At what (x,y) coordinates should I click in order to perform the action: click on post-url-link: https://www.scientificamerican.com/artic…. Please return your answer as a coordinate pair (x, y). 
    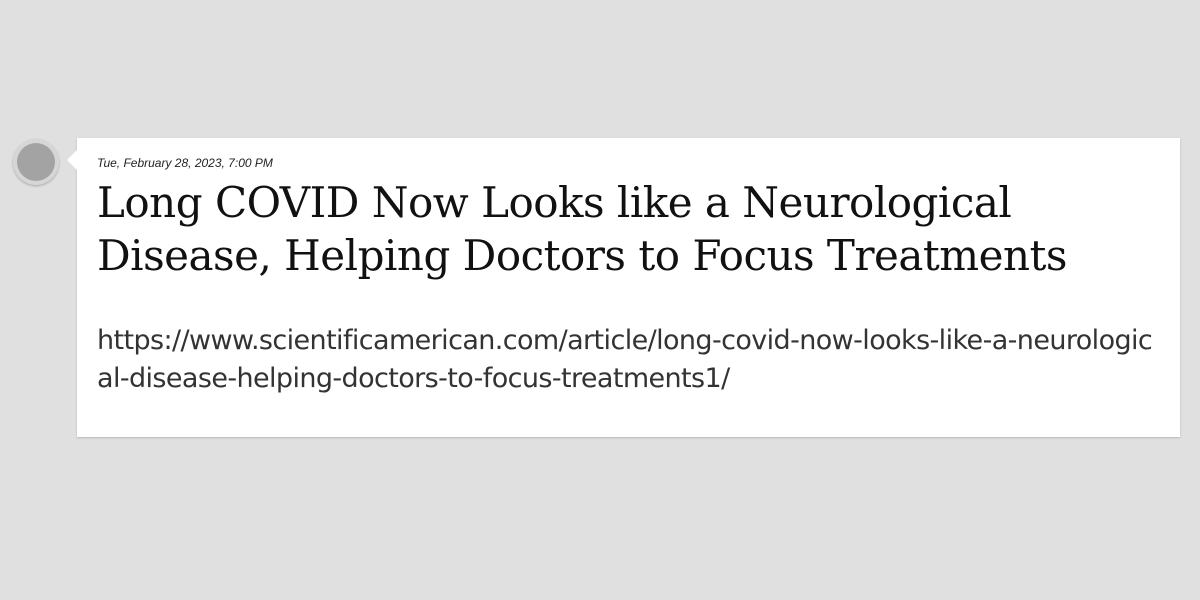
    Looking at the image, I should click on (628, 360).